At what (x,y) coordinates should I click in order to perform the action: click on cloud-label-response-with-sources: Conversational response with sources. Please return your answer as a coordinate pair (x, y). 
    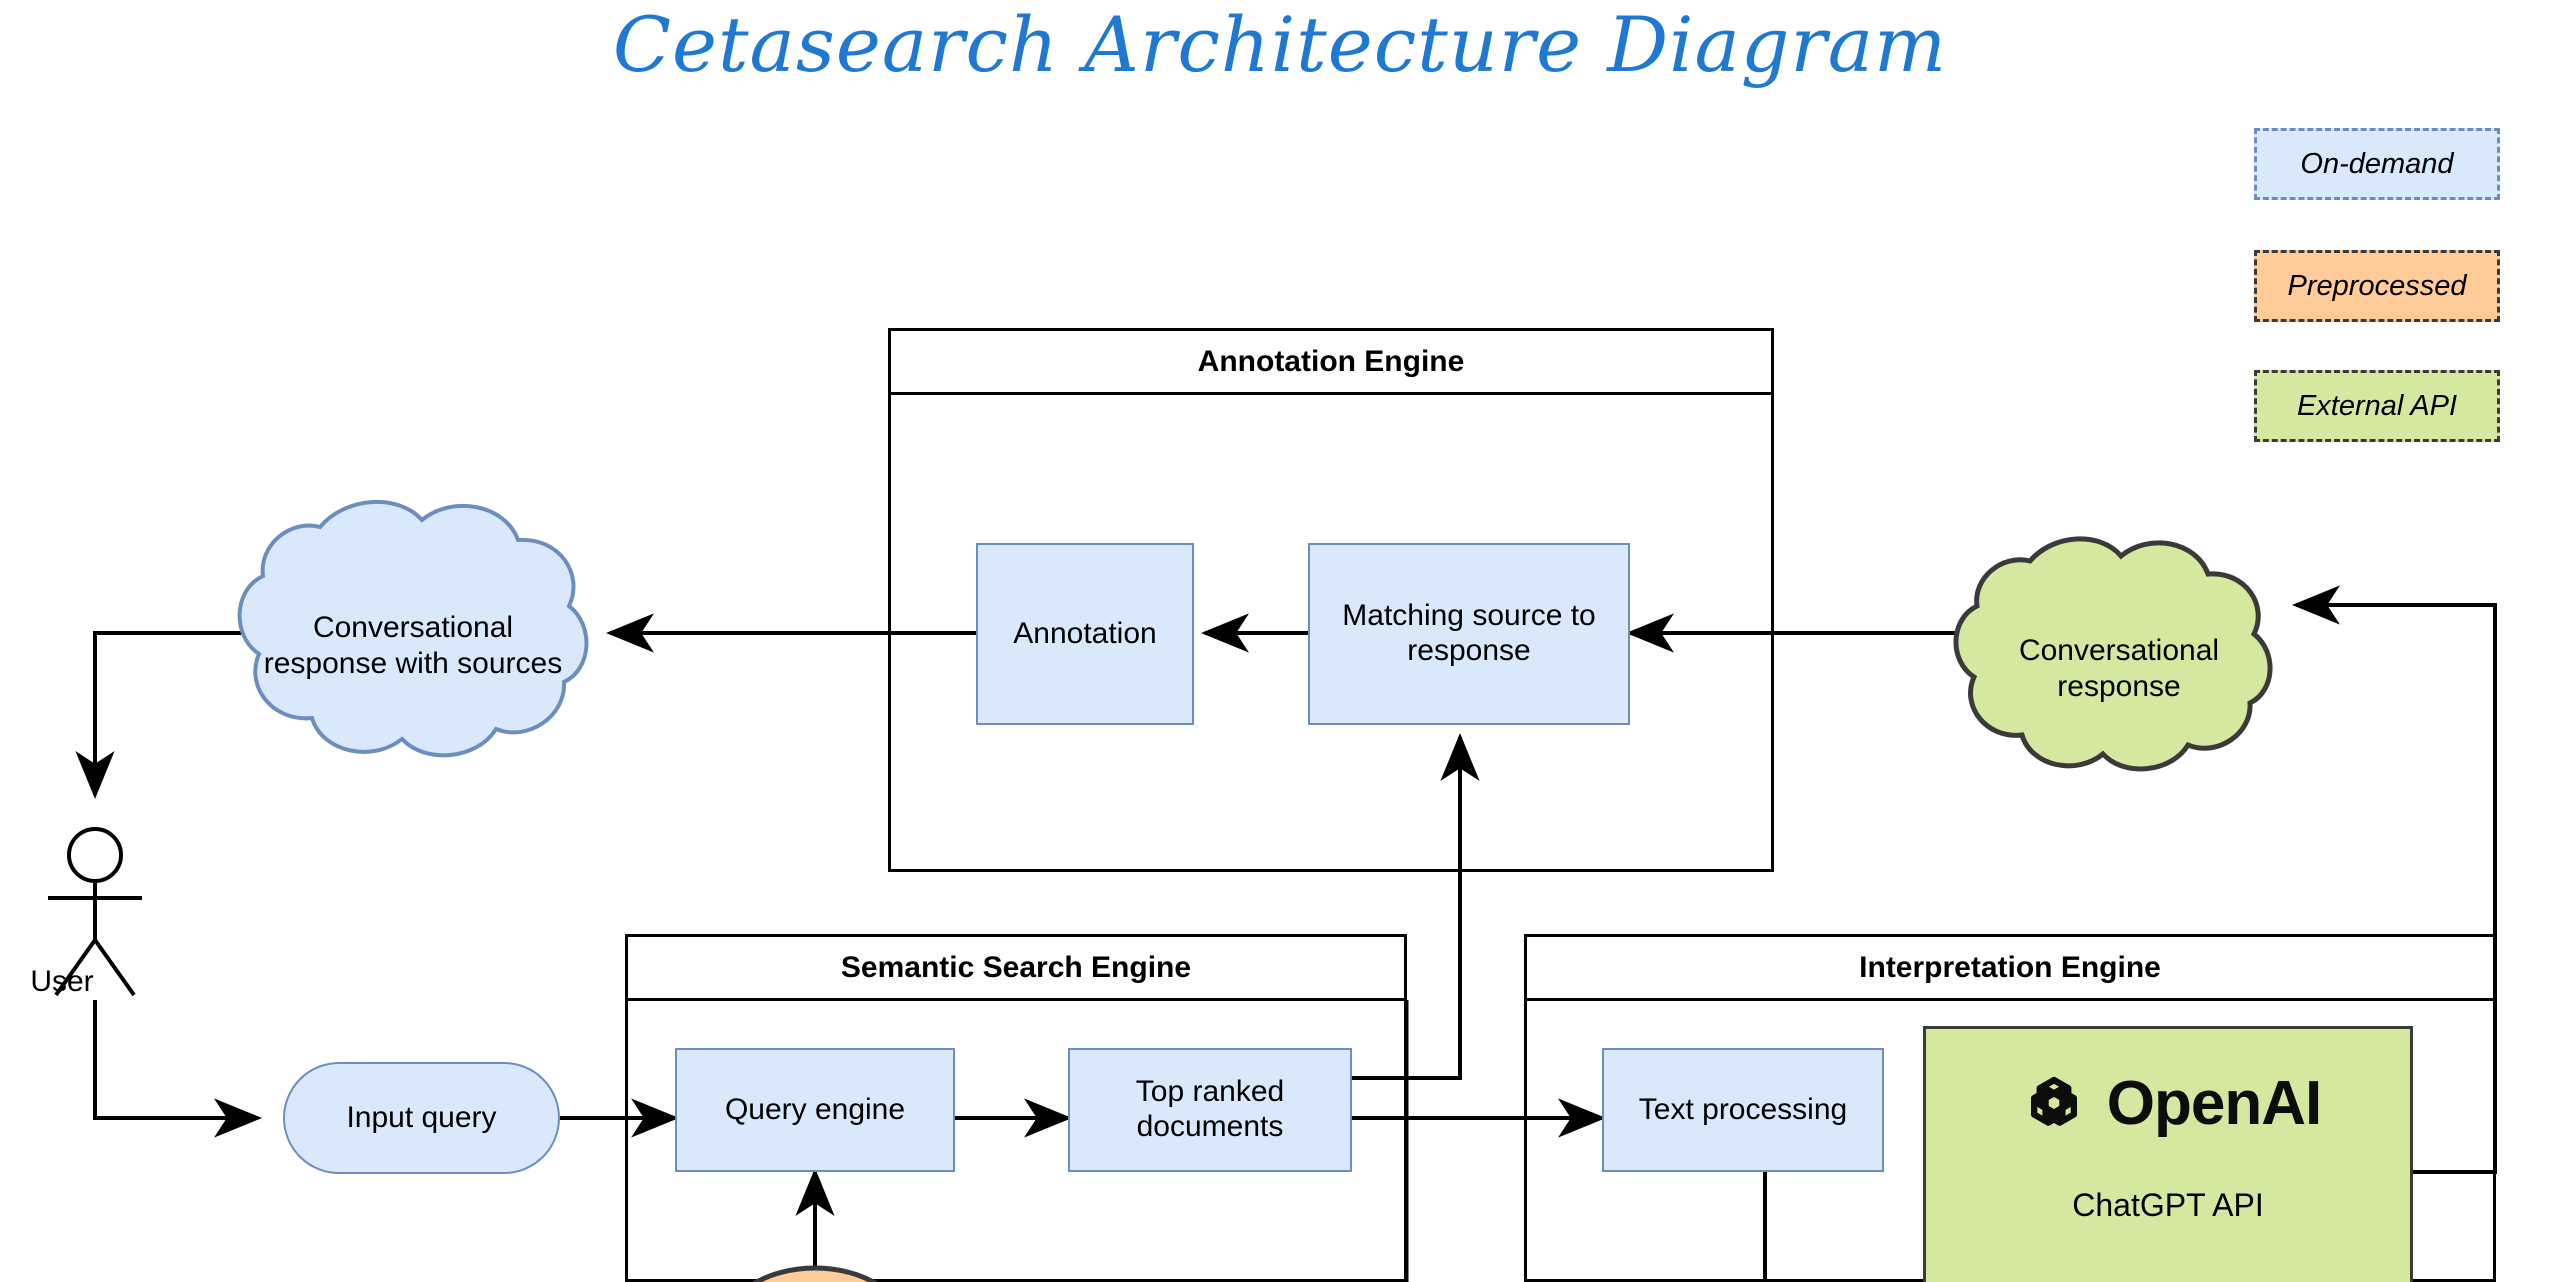
    Looking at the image, I should click on (413, 645).